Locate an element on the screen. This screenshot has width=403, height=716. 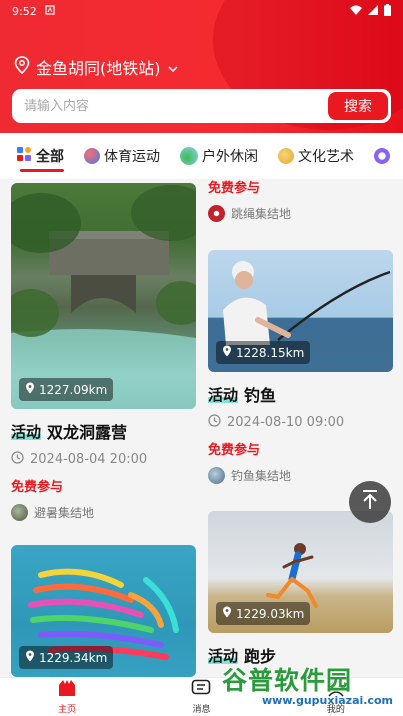
tab-sports: 体育运动 is located at coordinates (122, 156).